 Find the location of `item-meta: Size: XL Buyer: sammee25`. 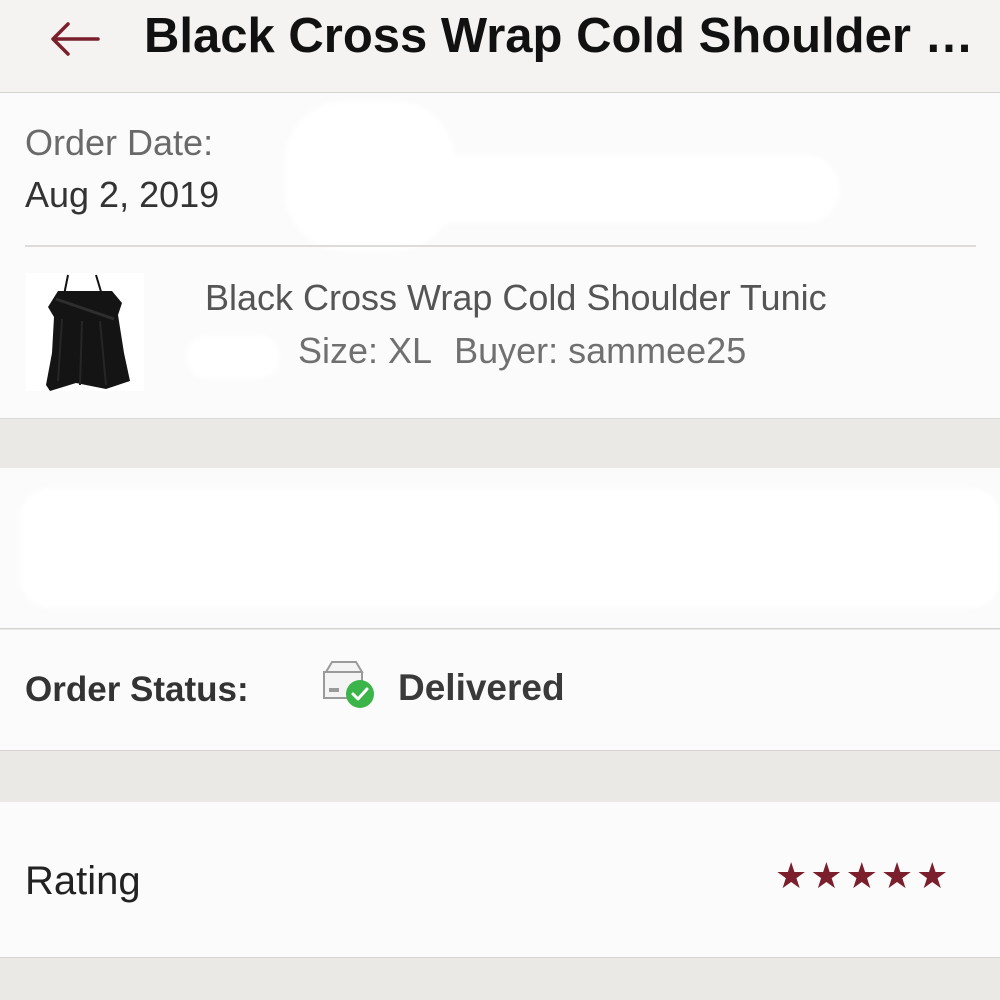

item-meta: Size: XL Buyer: sammee25 is located at coordinates (522, 351).